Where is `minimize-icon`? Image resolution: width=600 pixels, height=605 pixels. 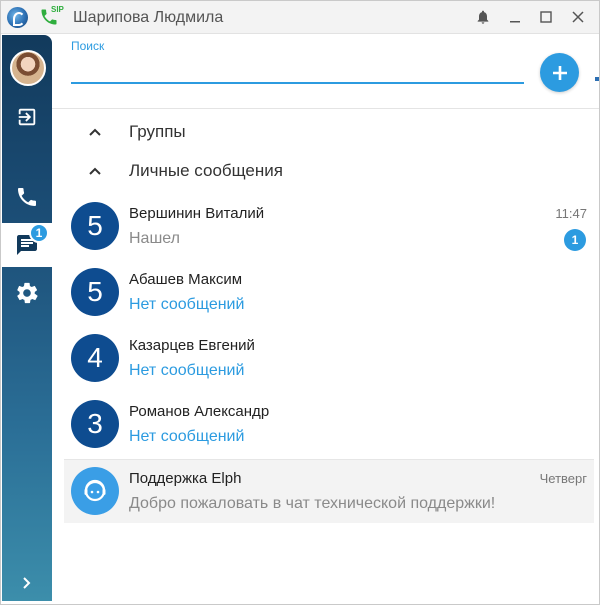
minimize-icon is located at coordinates (515, 22).